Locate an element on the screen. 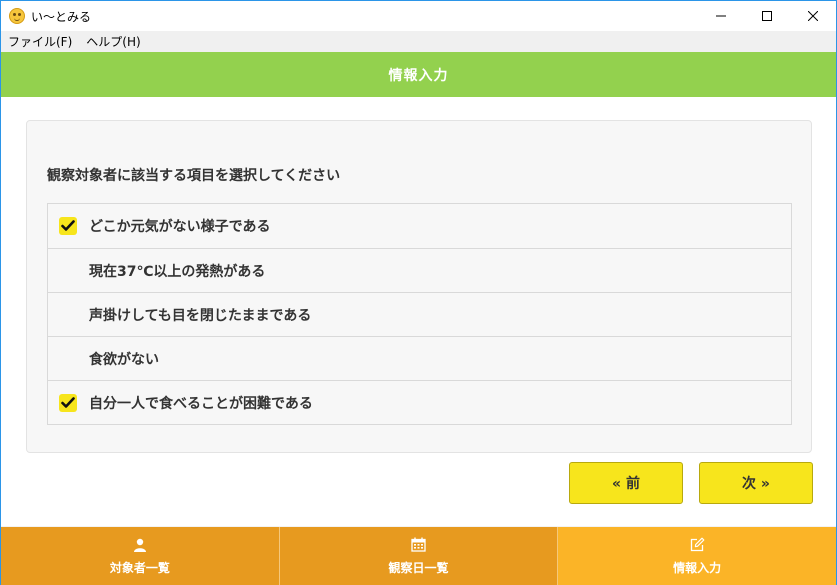 The height and width of the screenshot is (585, 837). tab-label: 情報入力 is located at coordinates (697, 567).